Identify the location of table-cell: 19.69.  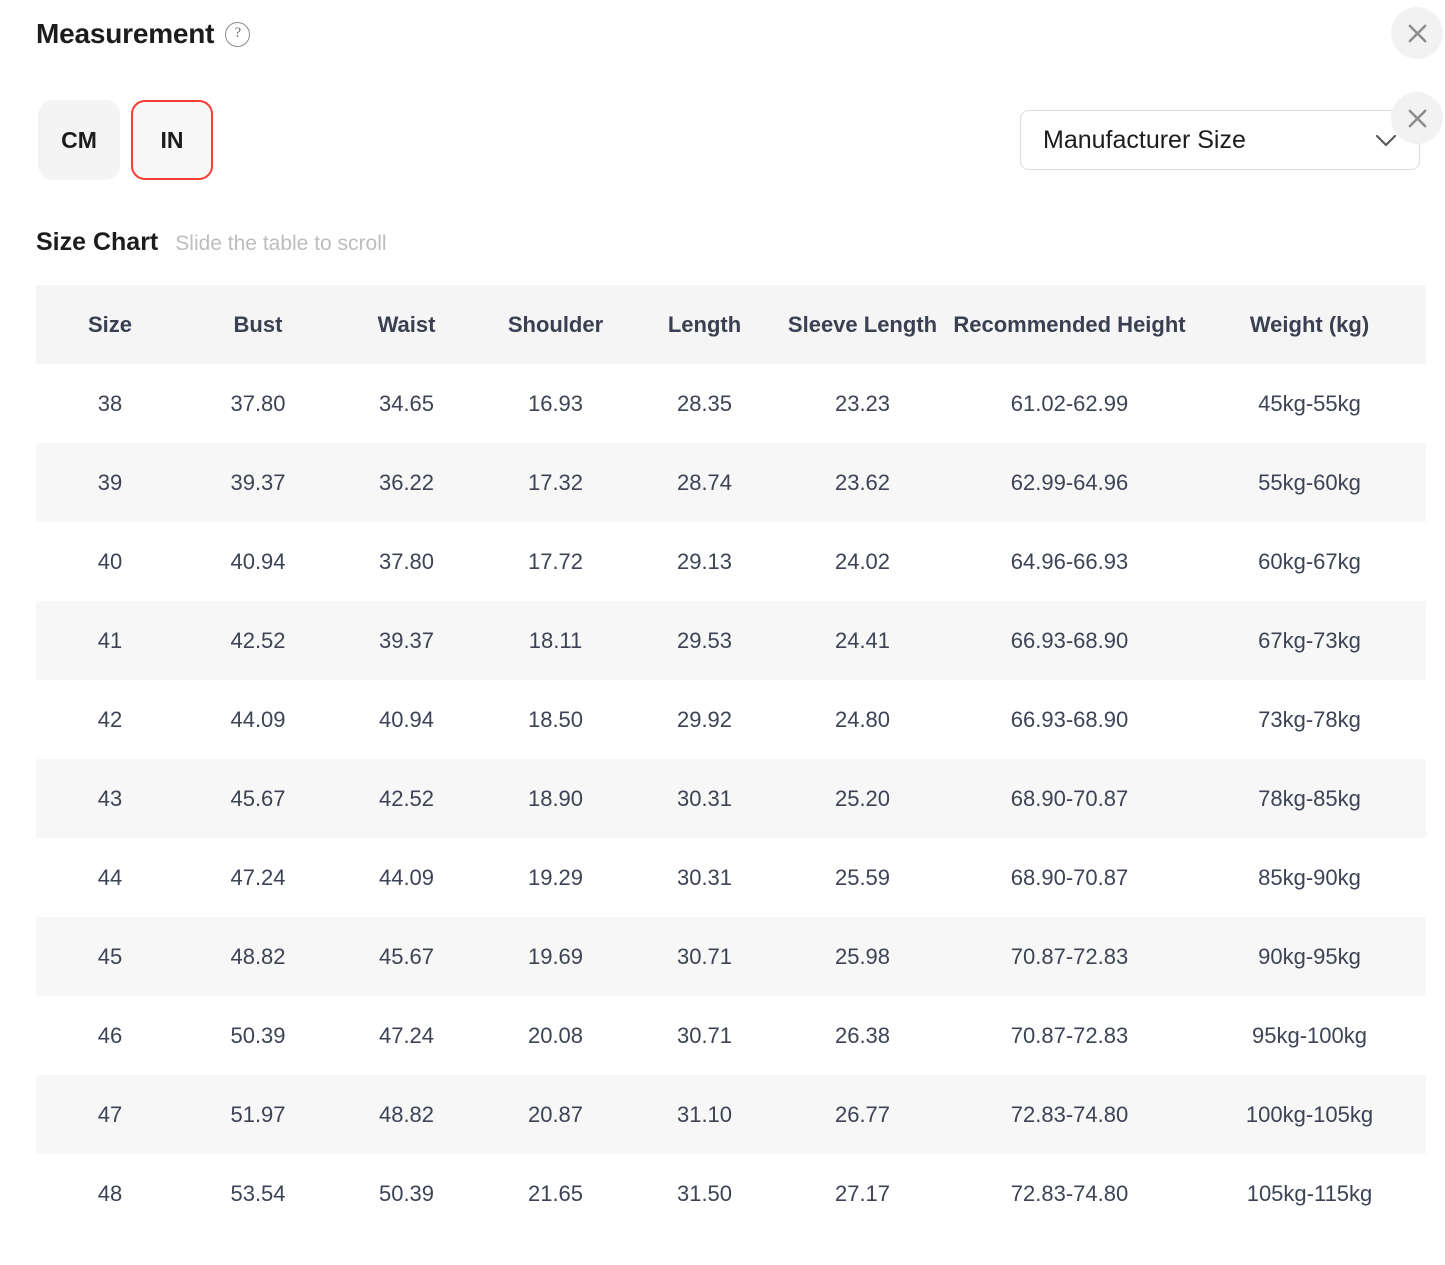
(555, 956).